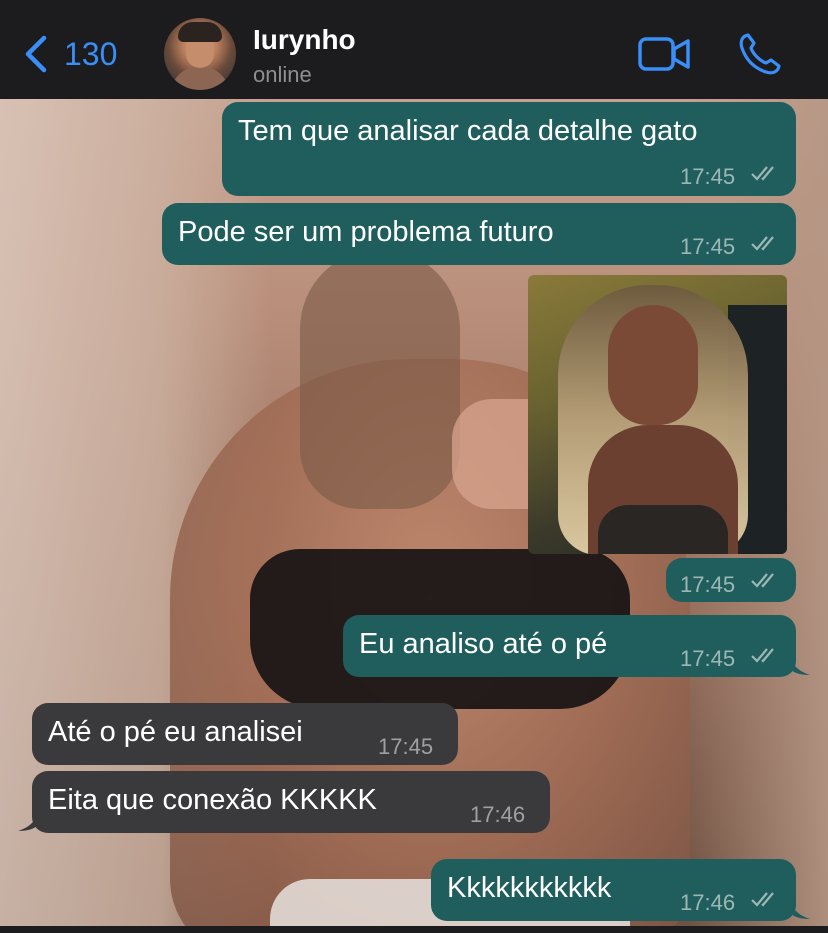 This screenshot has height=933, width=828. I want to click on video-call-icon, so click(664, 54).